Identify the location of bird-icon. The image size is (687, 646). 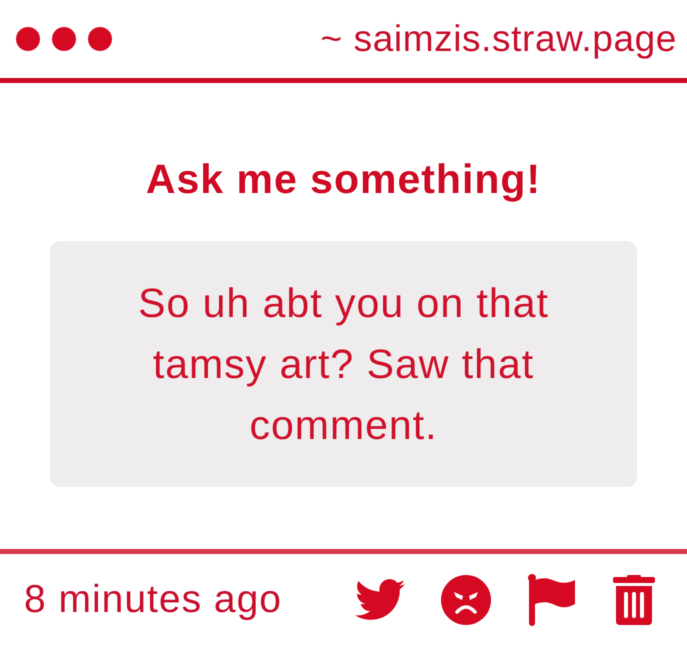
(380, 600).